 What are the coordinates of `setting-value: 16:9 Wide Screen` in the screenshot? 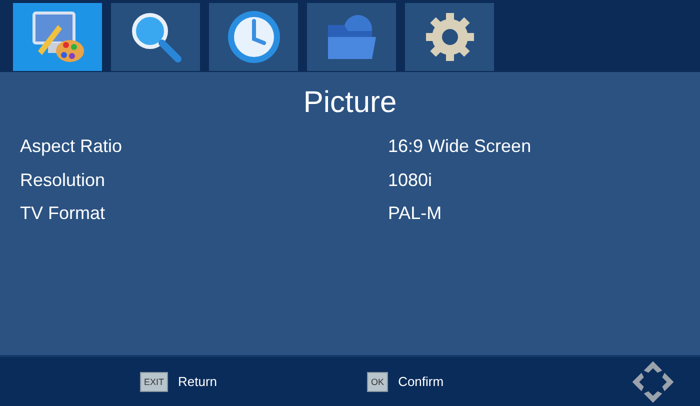 It's located at (460, 147).